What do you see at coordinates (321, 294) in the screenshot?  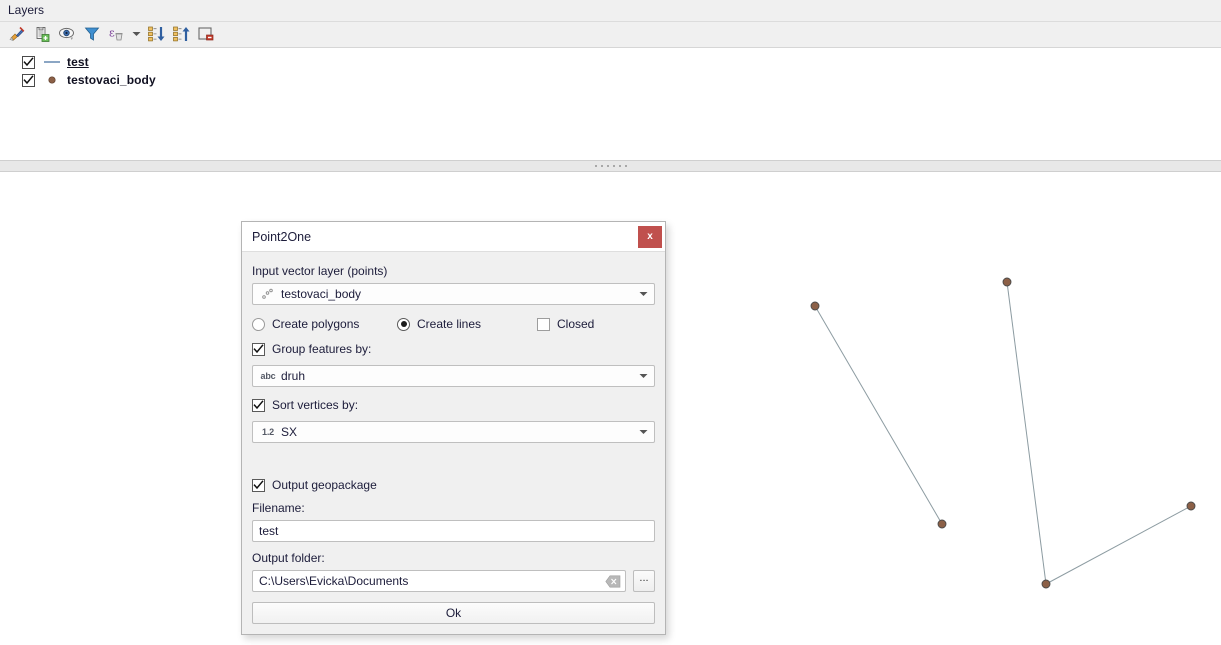 I see `input-layer-value: testovaci_body` at bounding box center [321, 294].